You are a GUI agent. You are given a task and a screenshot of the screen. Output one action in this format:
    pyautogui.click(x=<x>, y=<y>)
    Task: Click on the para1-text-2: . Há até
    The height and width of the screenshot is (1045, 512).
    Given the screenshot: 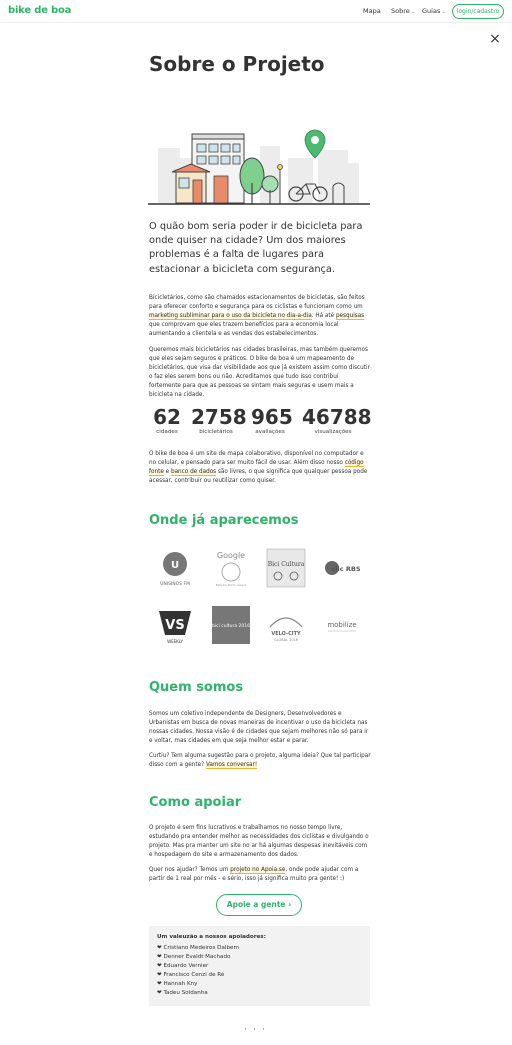 What is the action you would take?
    pyautogui.click(x=323, y=315)
    